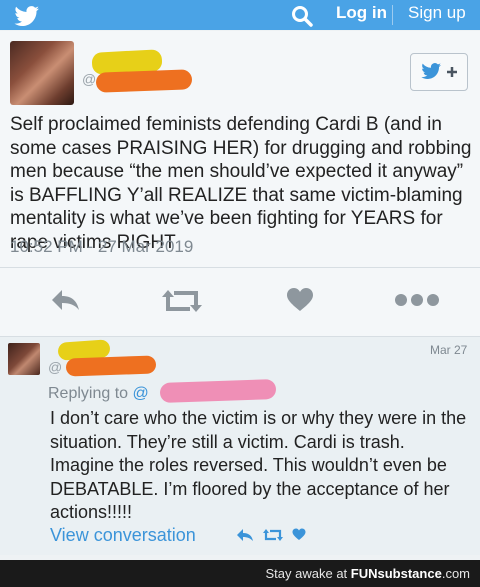  What do you see at coordinates (27, 16) in the screenshot?
I see `twitter-bird-icon` at bounding box center [27, 16].